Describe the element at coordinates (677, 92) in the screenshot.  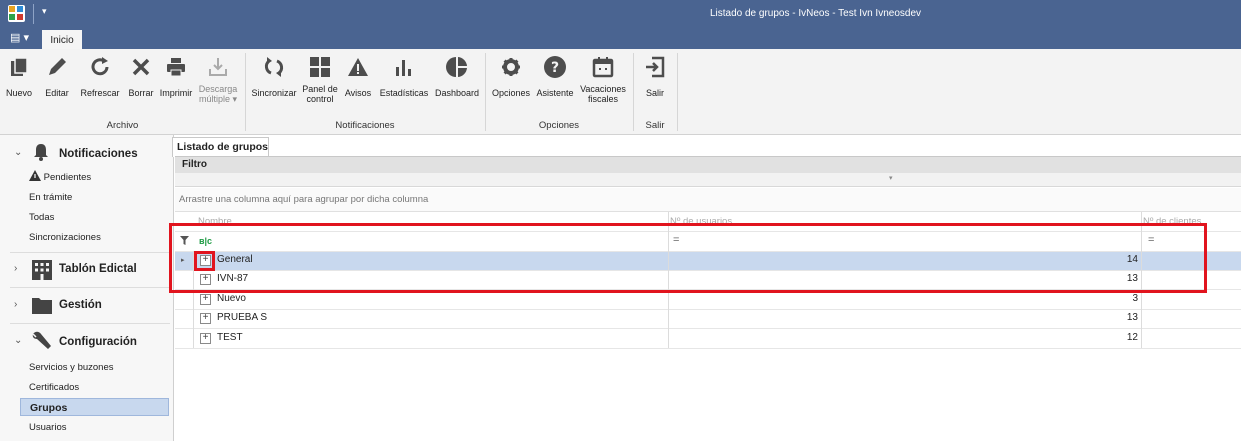
I see `group-separator` at that location.